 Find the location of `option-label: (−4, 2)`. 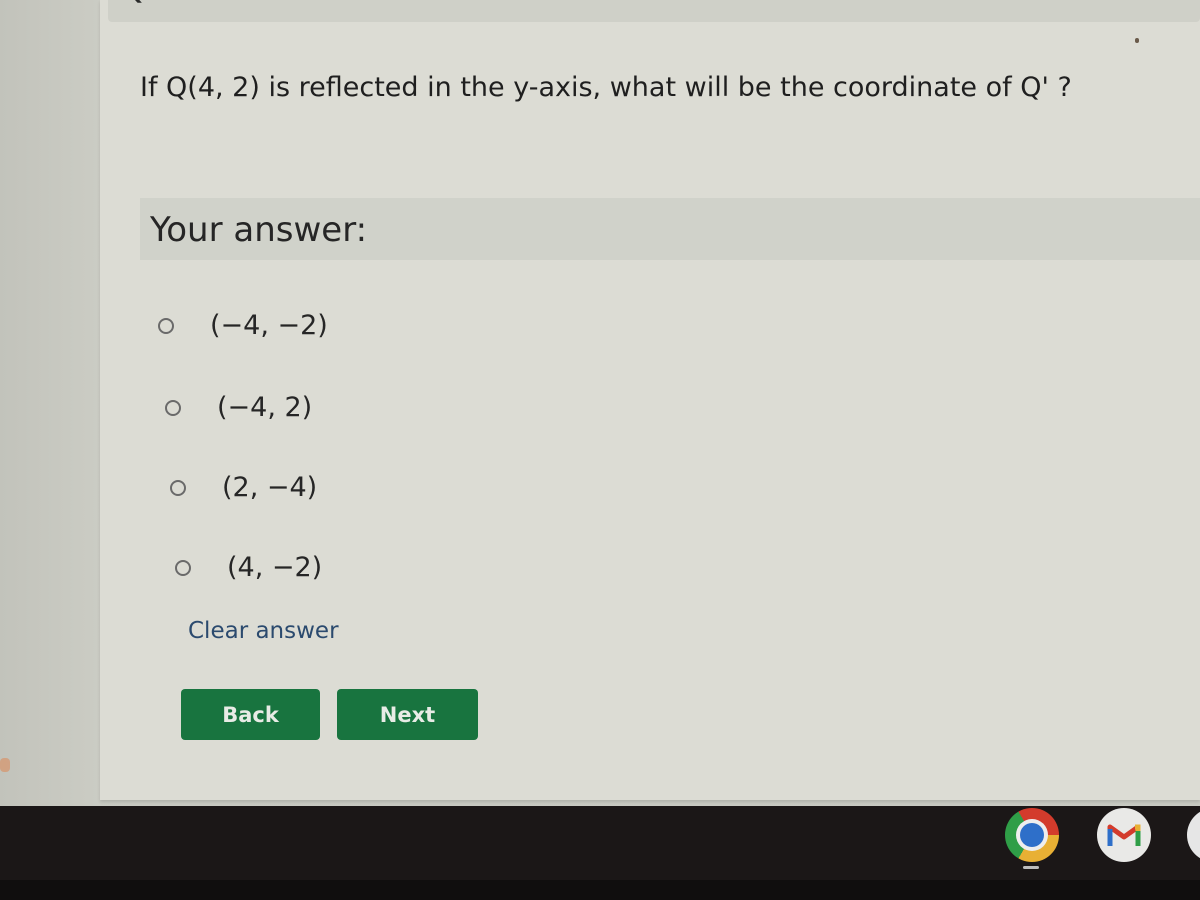

option-label: (−4, 2) is located at coordinates (265, 407).